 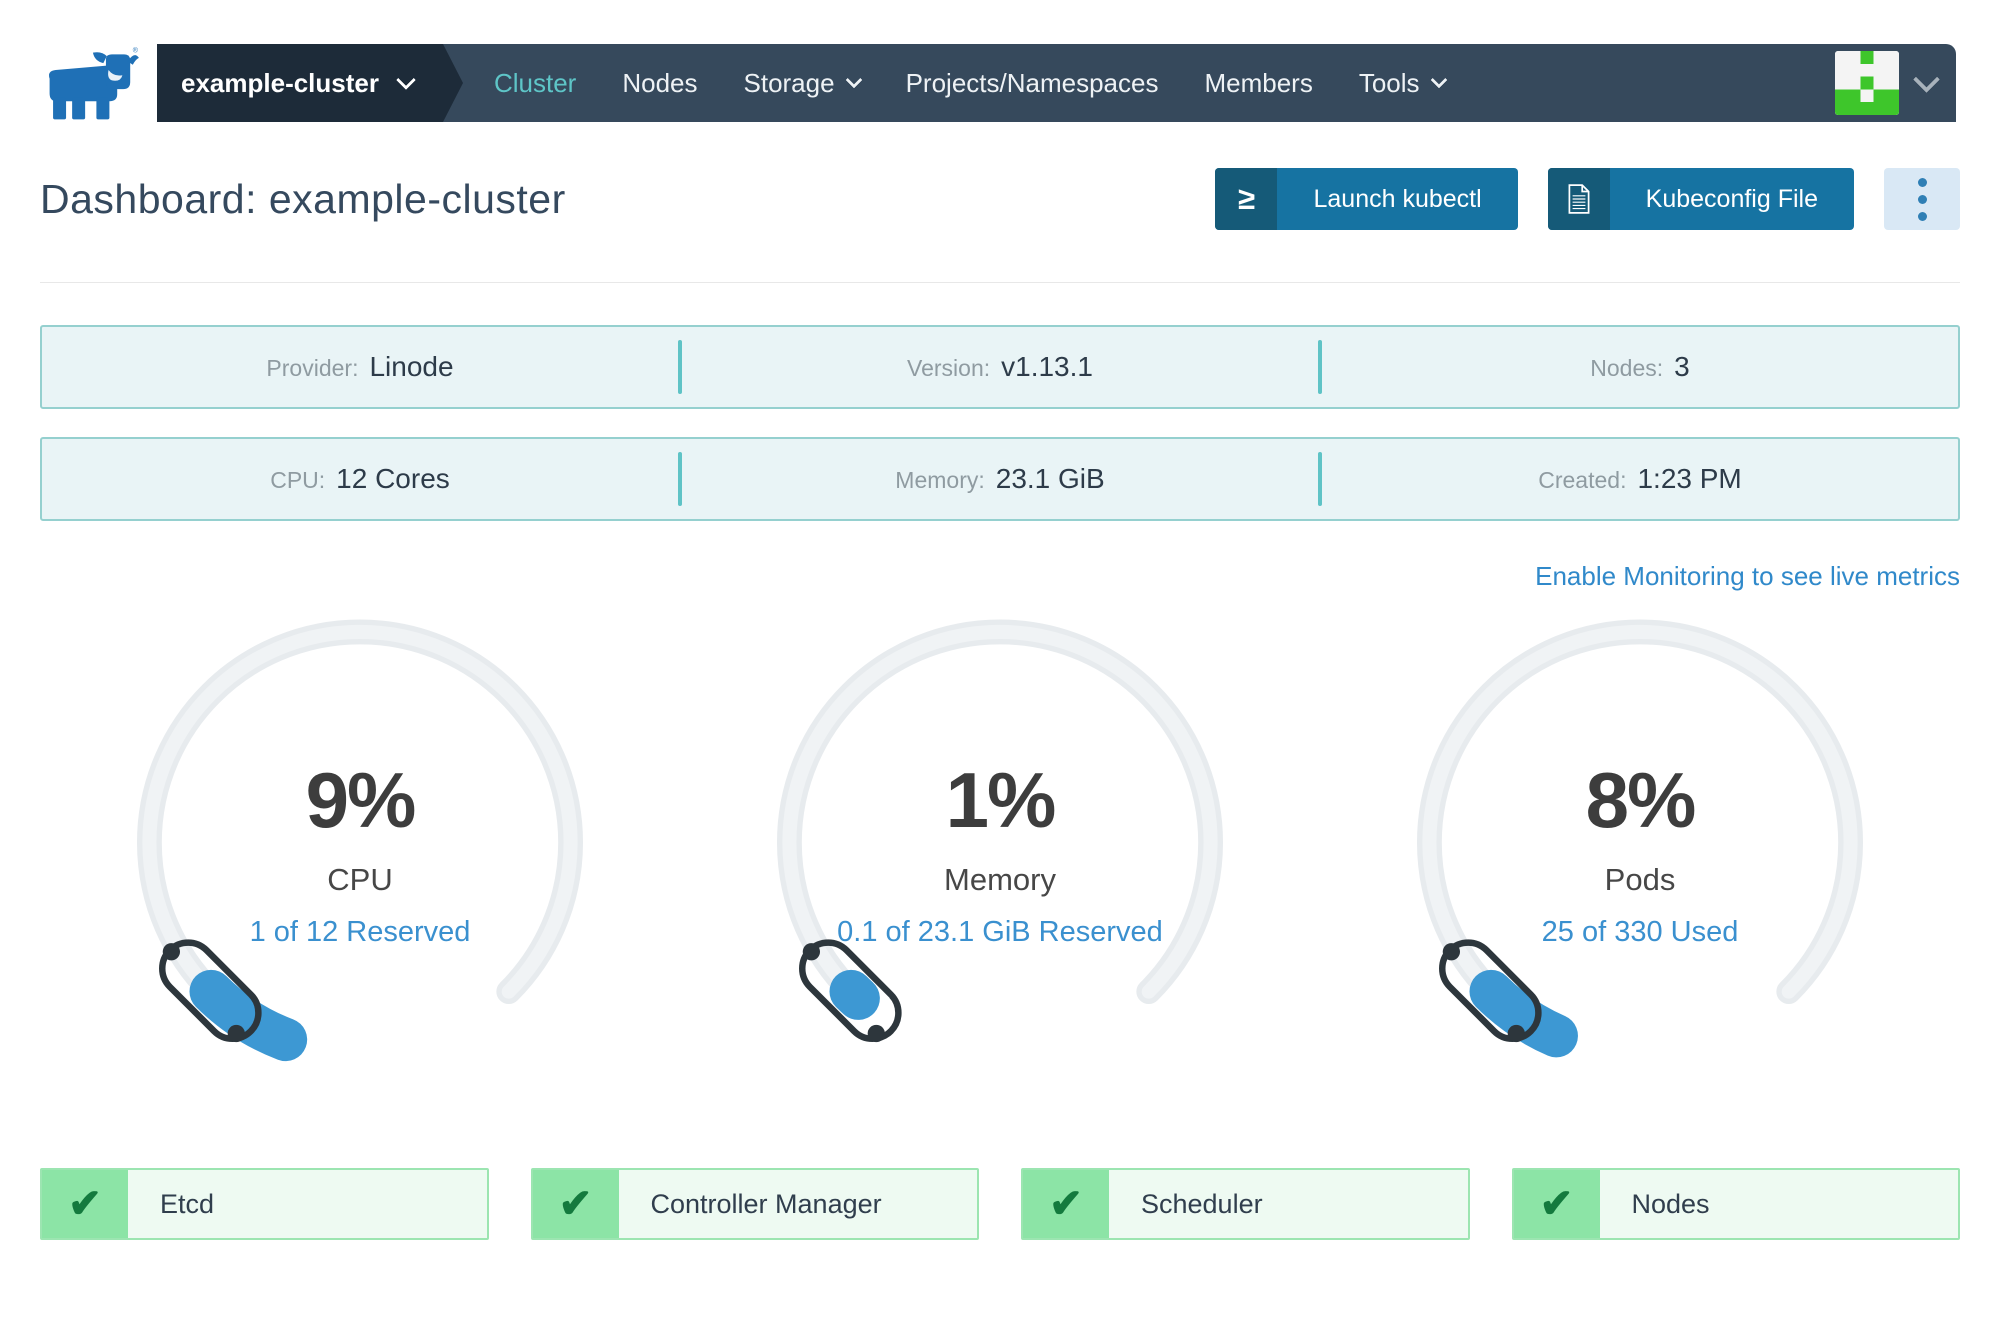 I want to click on nav-item-storage: Storage, so click(x=802, y=83).